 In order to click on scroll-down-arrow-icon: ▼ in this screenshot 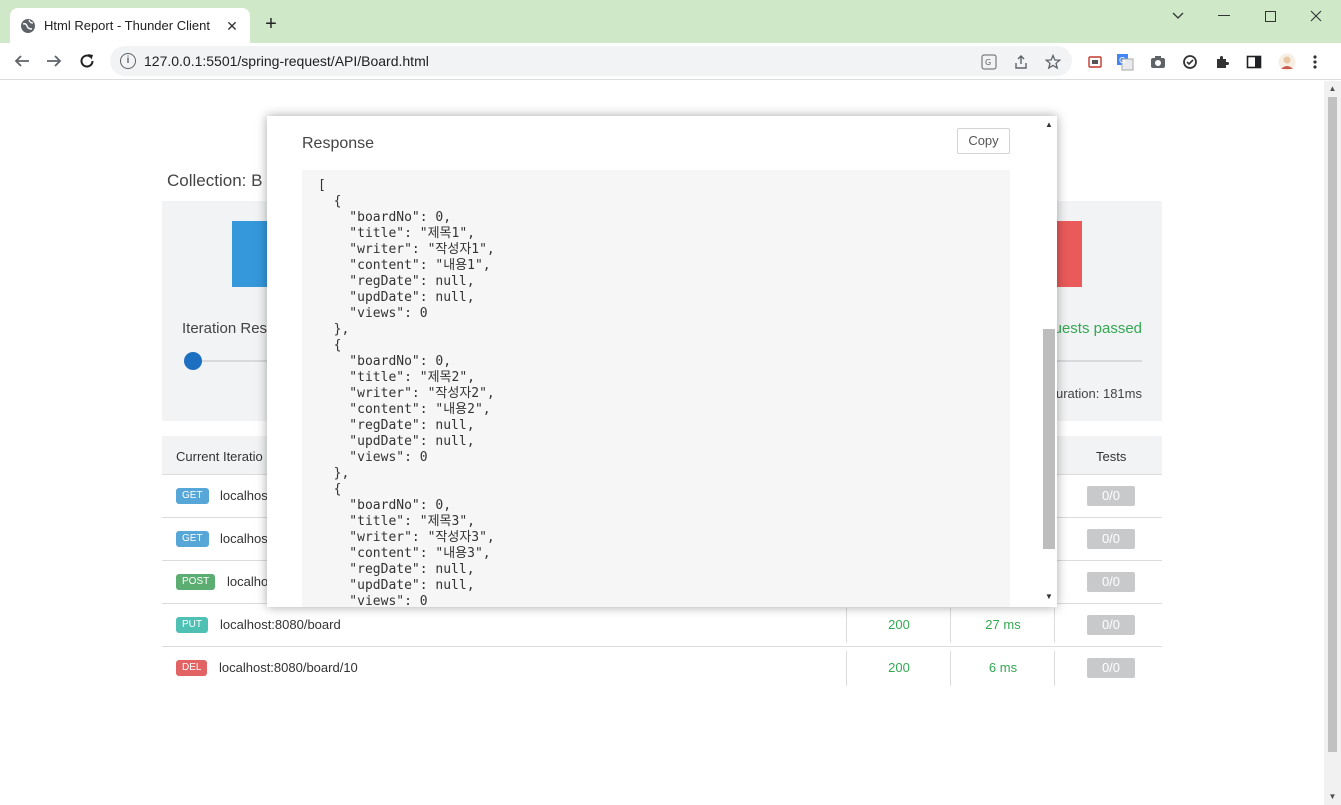, I will do `click(1332, 797)`.